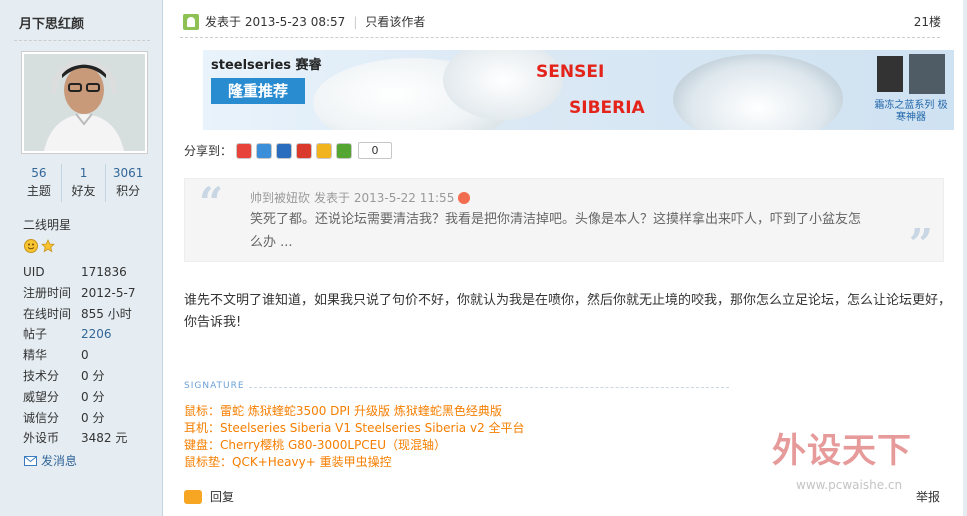 The image size is (967, 516). I want to click on avatar, so click(84, 102).